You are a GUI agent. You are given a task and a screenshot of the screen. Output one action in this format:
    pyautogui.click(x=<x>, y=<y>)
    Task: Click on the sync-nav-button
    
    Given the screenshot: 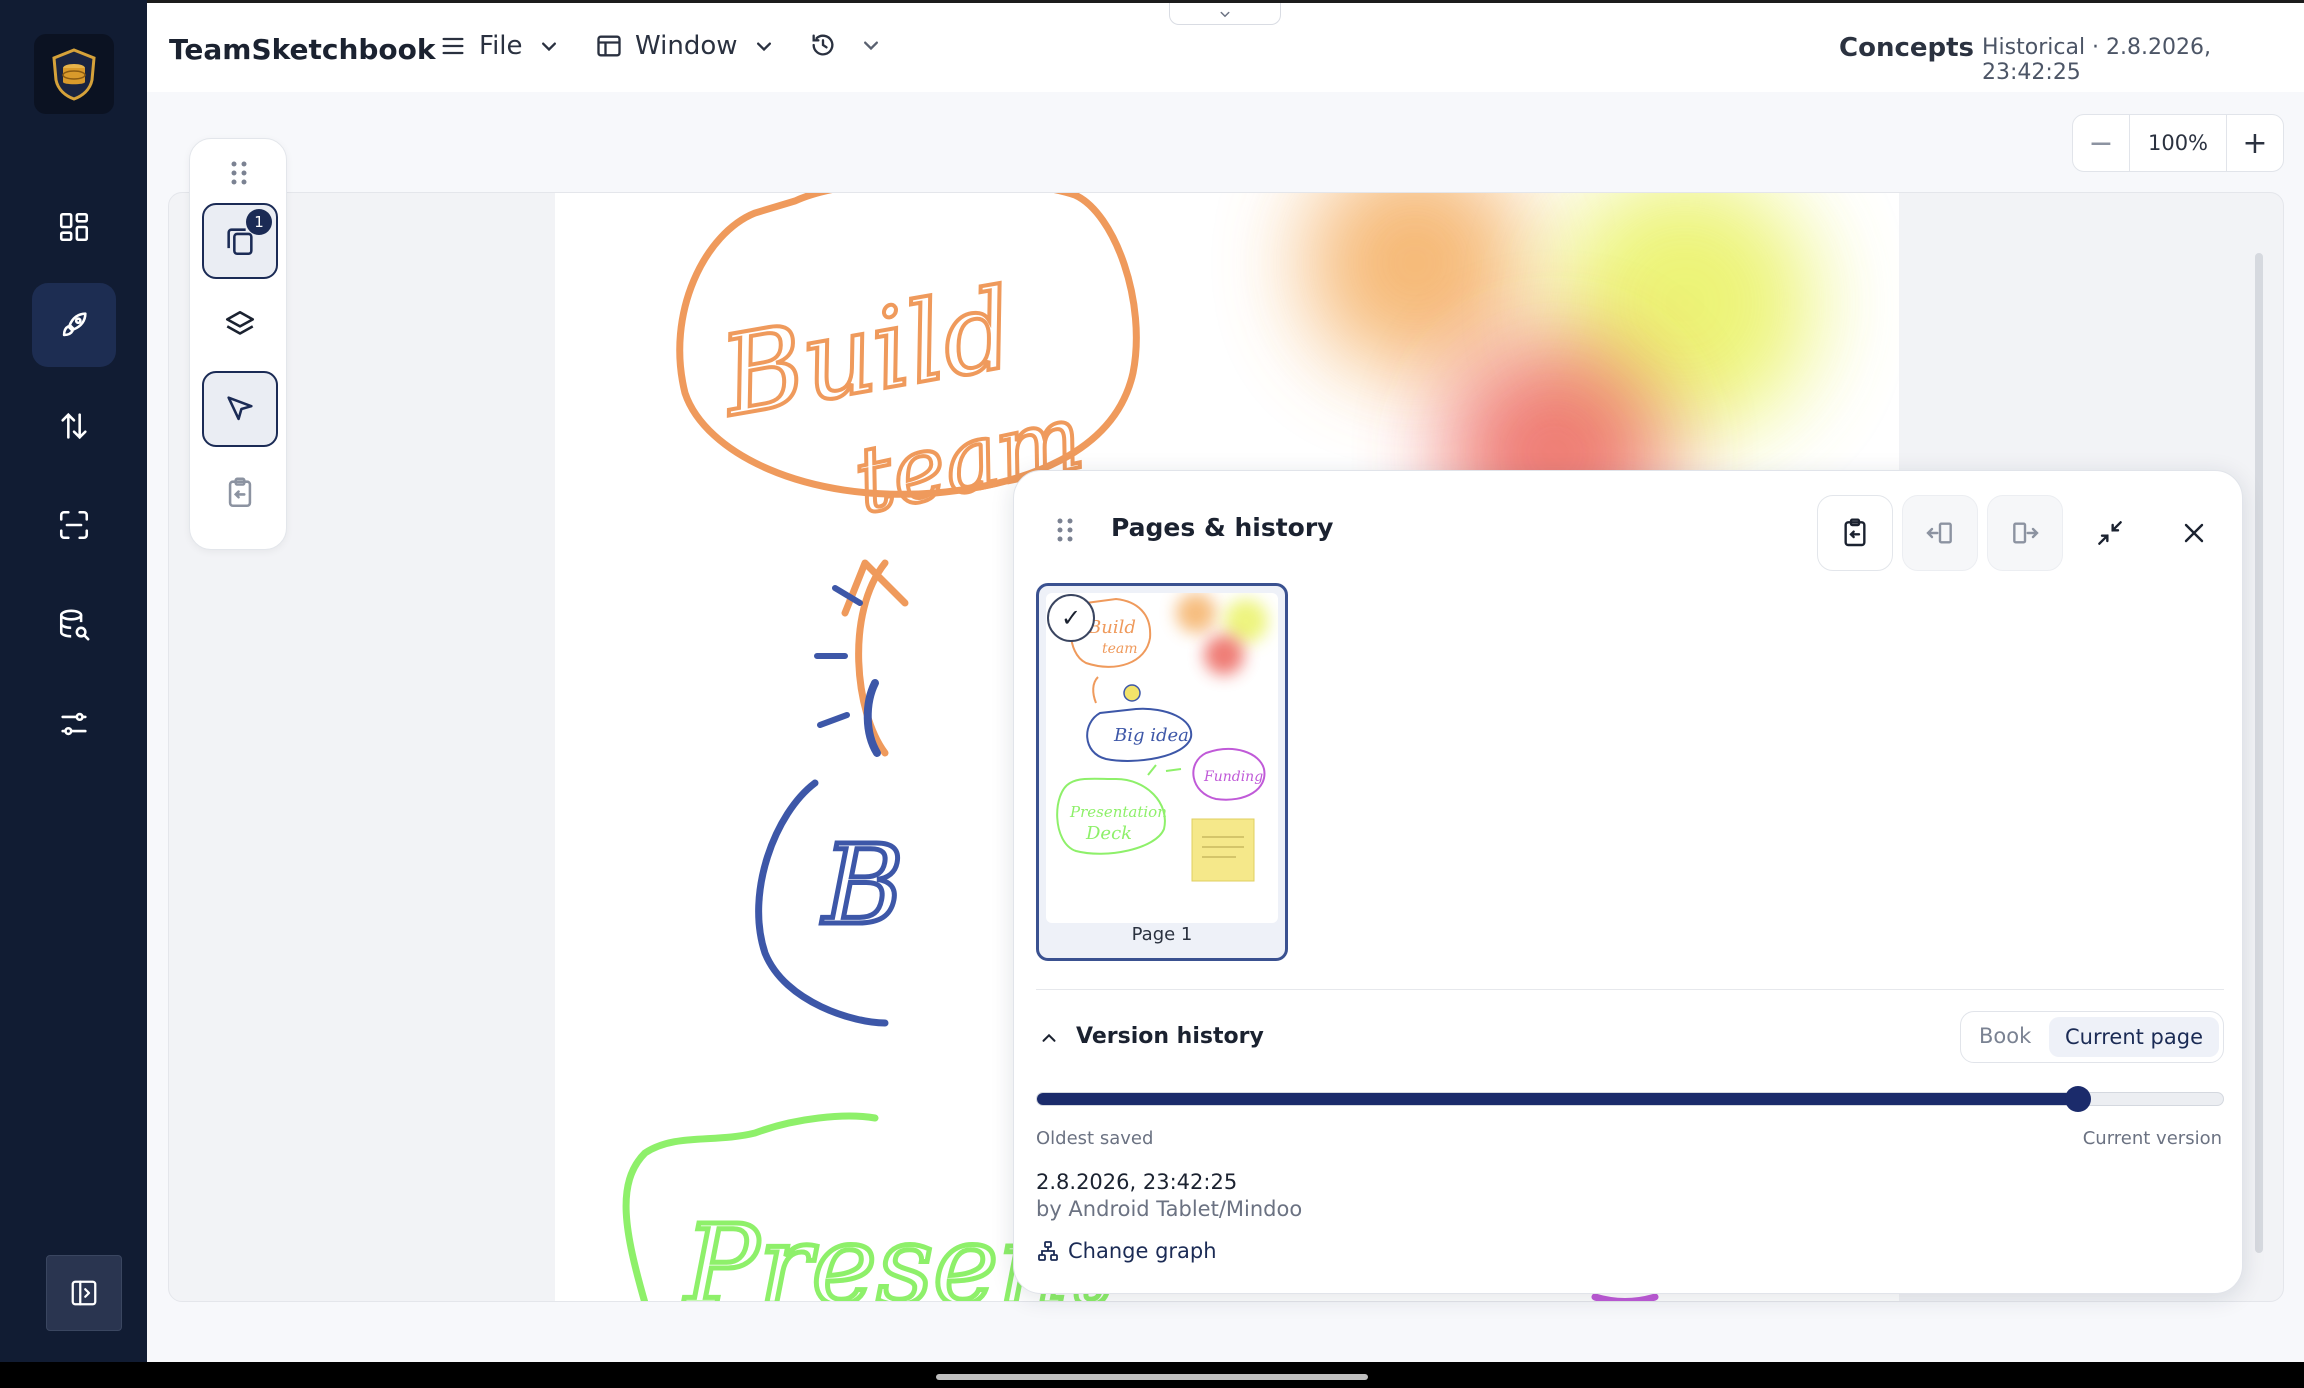 What is the action you would take?
    pyautogui.click(x=74, y=426)
    